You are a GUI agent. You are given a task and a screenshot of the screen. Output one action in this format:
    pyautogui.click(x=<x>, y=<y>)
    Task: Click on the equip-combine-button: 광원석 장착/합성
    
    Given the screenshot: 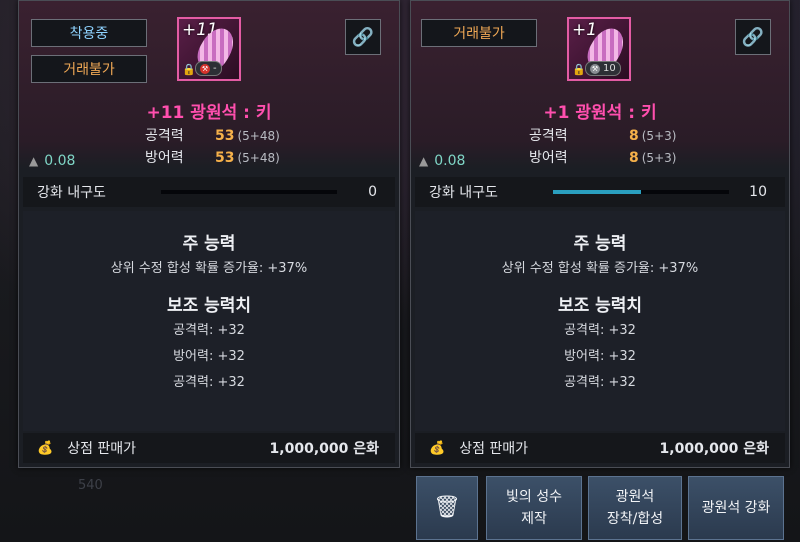 What is the action you would take?
    pyautogui.click(x=635, y=508)
    